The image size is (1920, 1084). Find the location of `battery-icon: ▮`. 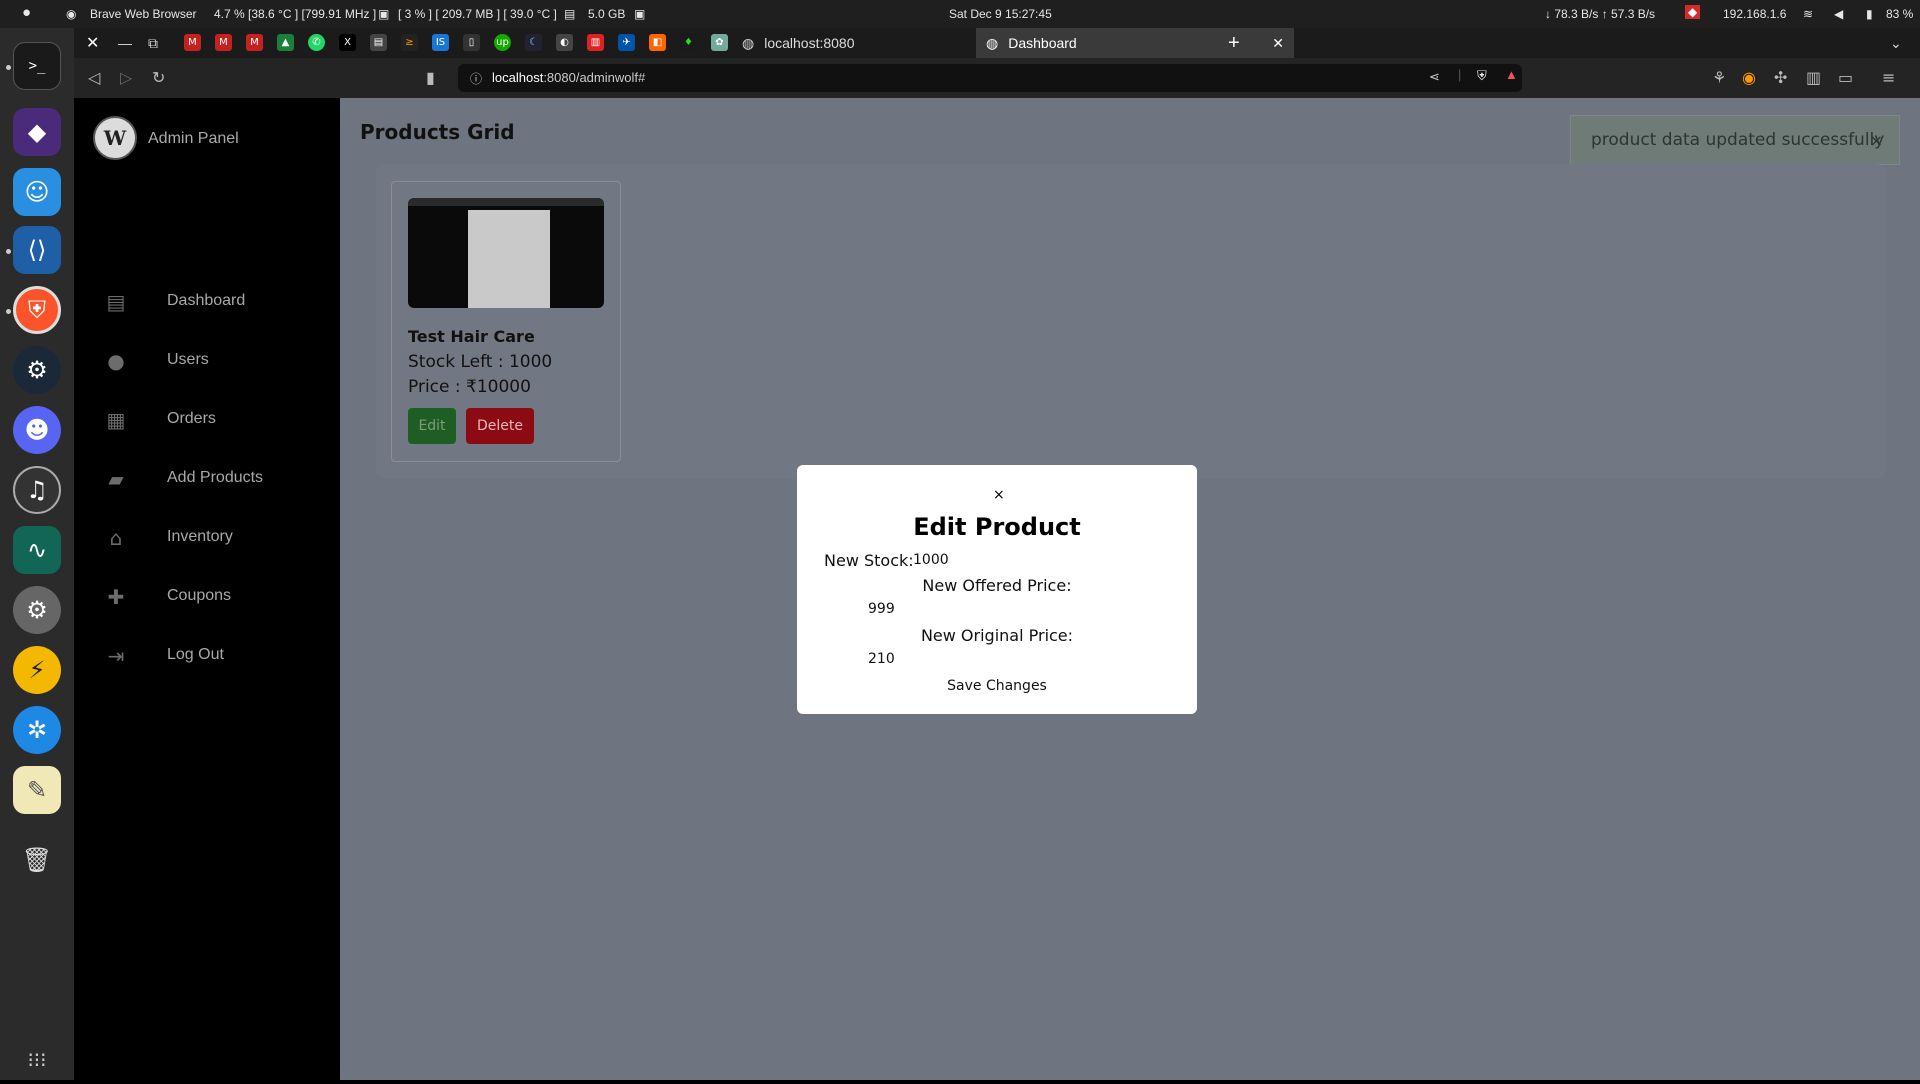

battery-icon: ▮ is located at coordinates (1869, 14).